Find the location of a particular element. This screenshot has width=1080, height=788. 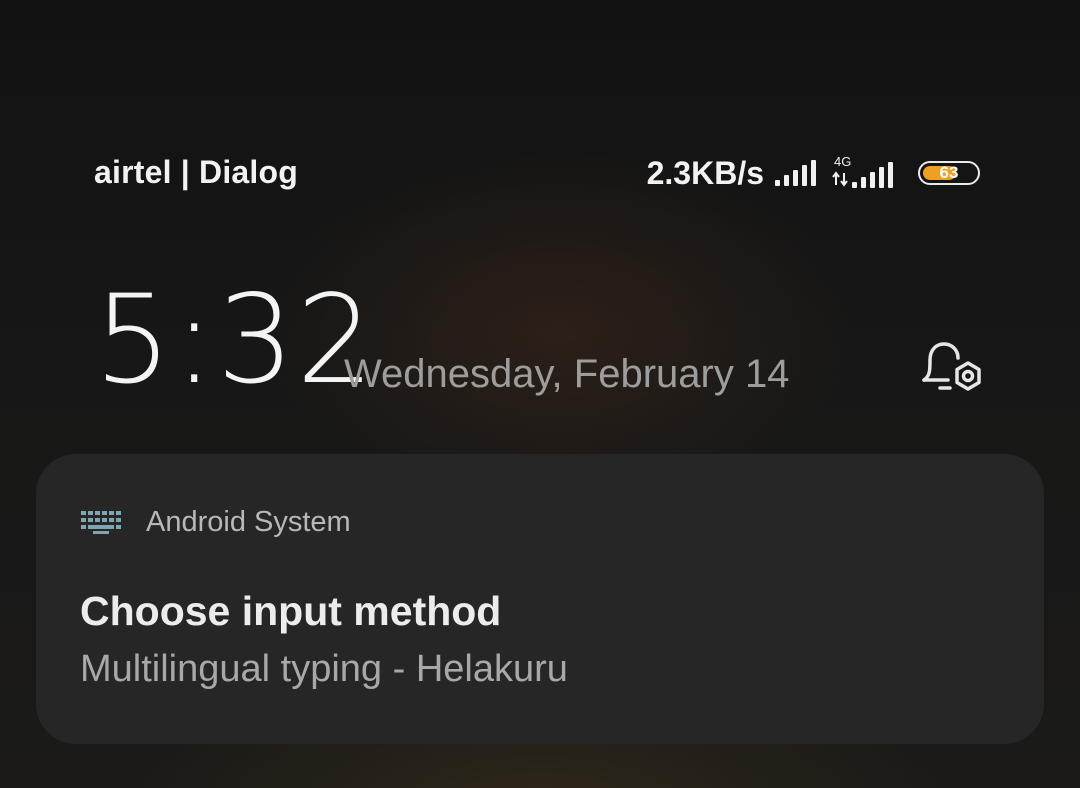

notification-text: Multilingual typing - Helakuru is located at coordinates (324, 669).